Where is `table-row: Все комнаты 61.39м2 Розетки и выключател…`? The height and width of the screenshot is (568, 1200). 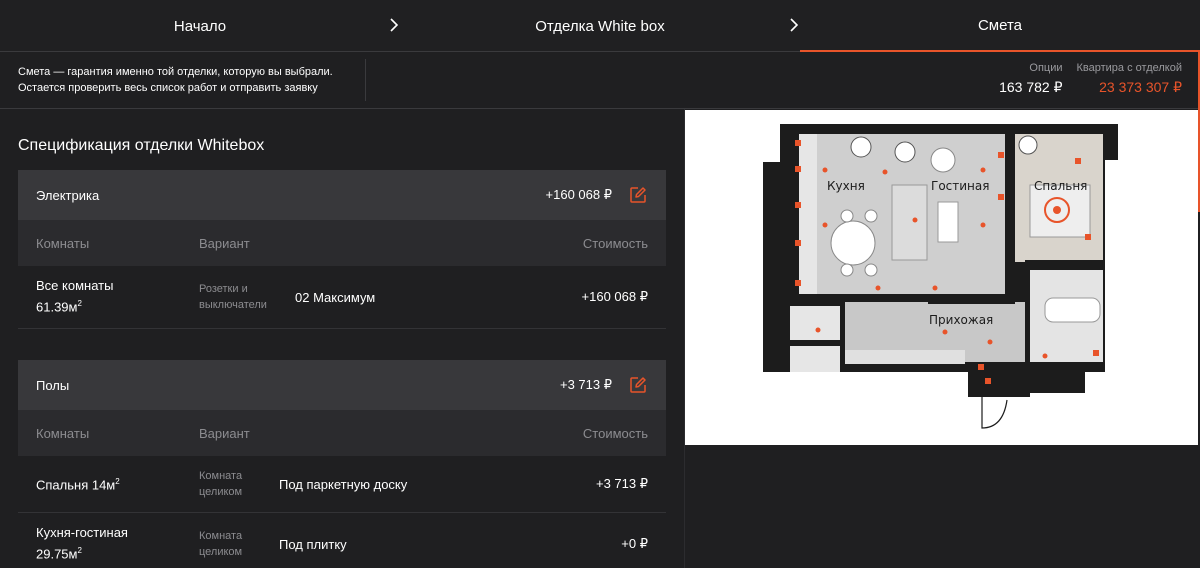 table-row: Все комнаты 61.39м2 Розетки и выключател… is located at coordinates (342, 297).